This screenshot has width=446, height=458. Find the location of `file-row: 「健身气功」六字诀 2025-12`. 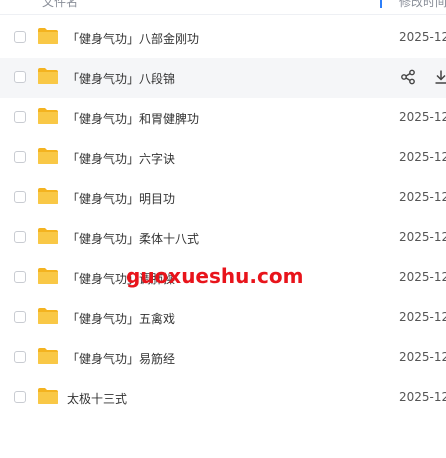

file-row: 「健身气功」六字诀 2025-12 is located at coordinates (223, 158).